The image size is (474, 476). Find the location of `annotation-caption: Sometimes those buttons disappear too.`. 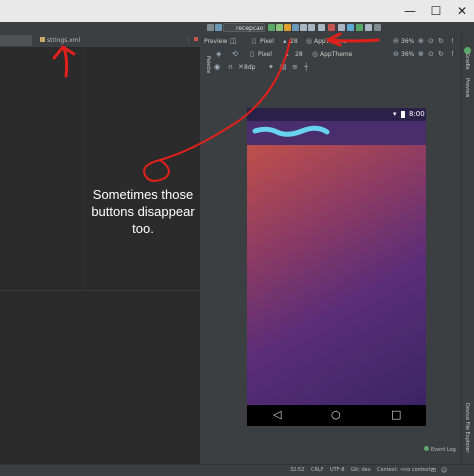

annotation-caption: Sometimes those buttons disappear too. is located at coordinates (143, 211).